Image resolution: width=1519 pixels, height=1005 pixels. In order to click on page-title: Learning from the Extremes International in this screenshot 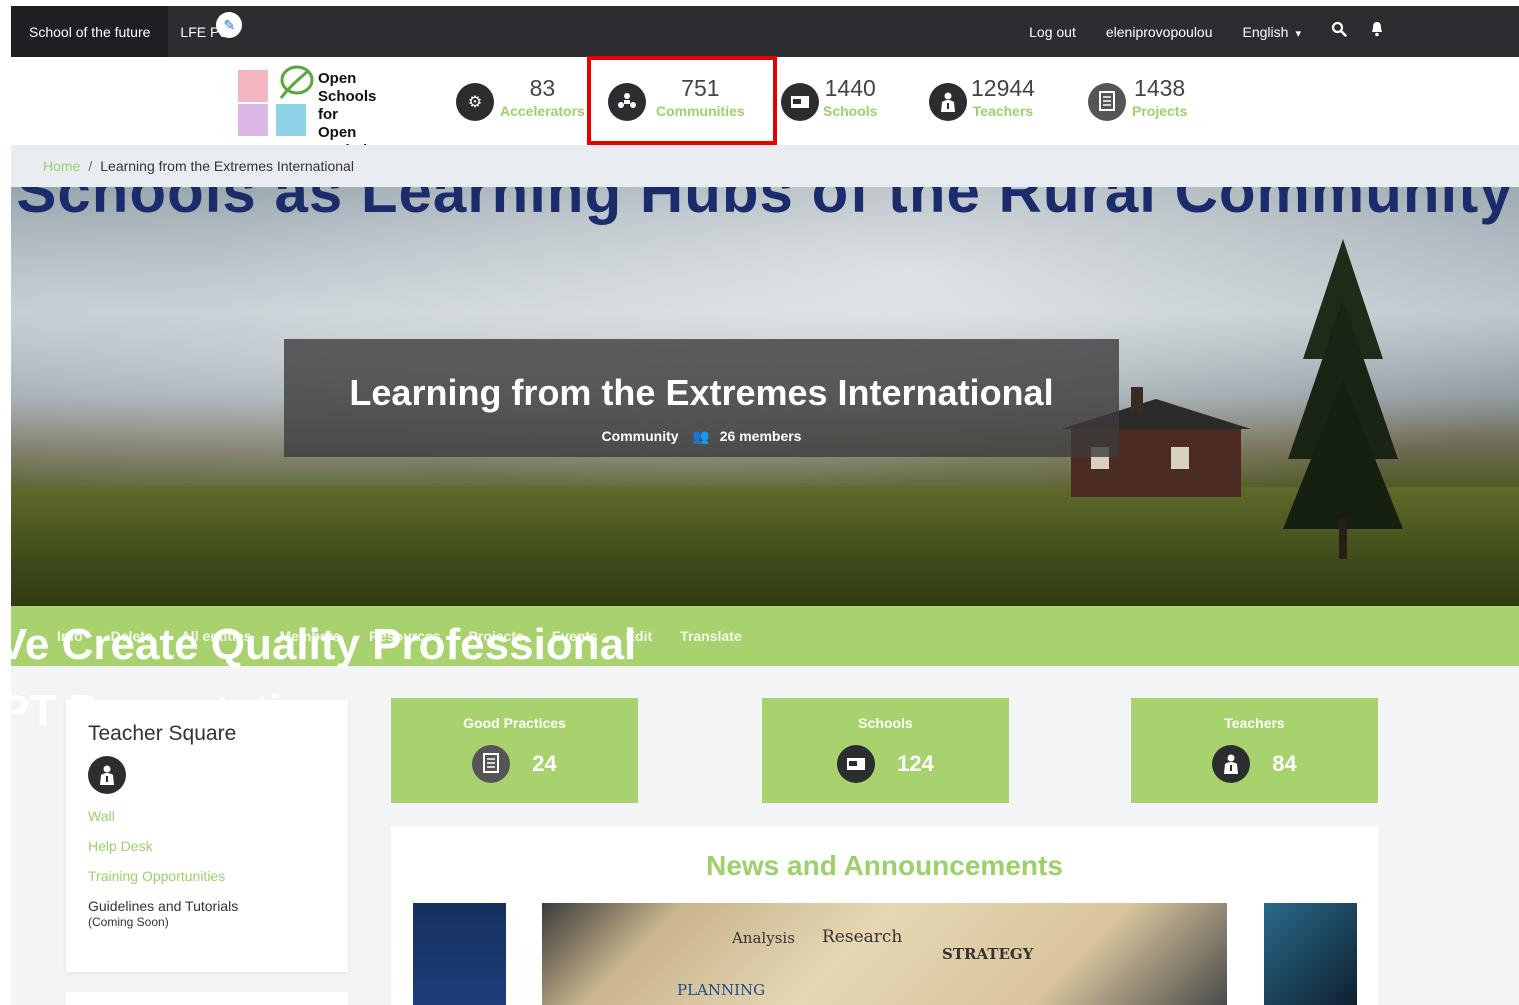, I will do `click(701, 392)`.